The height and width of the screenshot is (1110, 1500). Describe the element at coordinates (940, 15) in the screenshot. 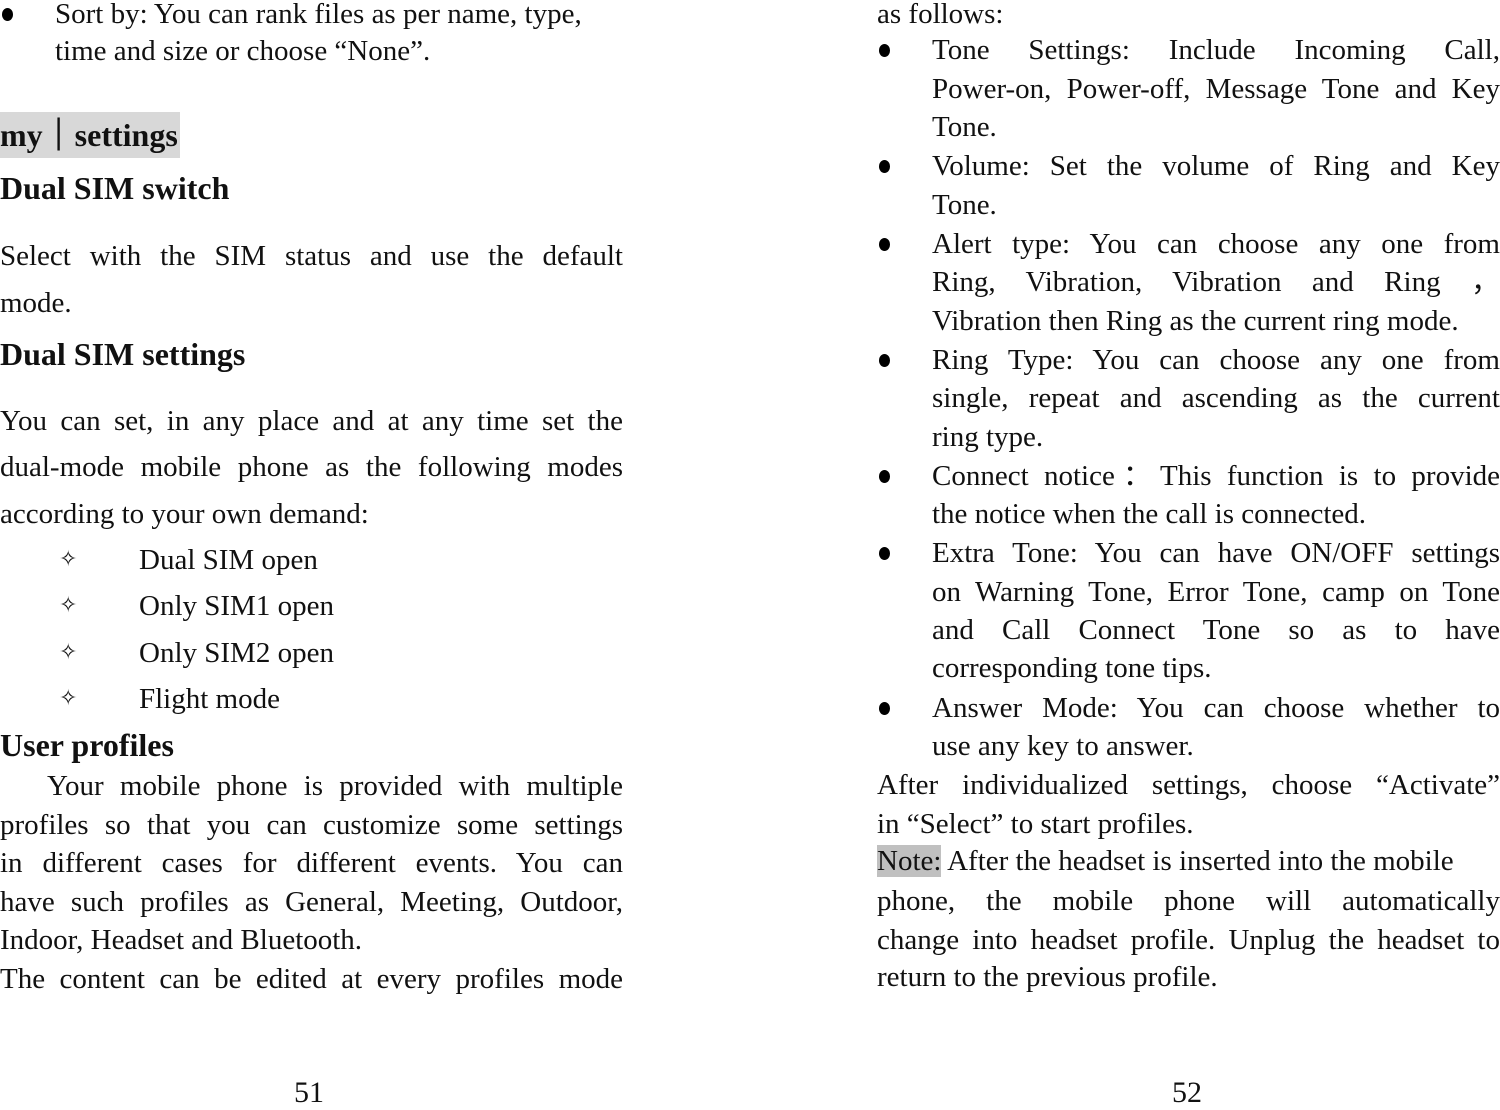

I see `intro-as-follows: as follows:` at that location.